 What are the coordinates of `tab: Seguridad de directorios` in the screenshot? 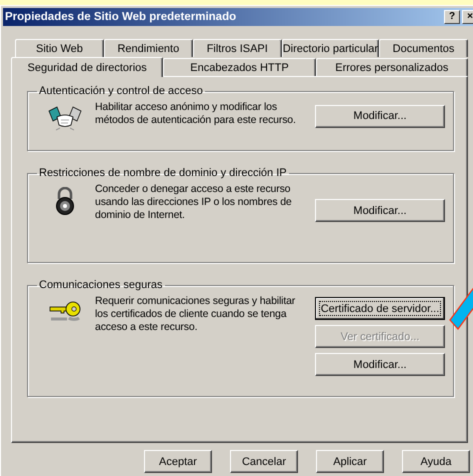 It's located at (87, 67).